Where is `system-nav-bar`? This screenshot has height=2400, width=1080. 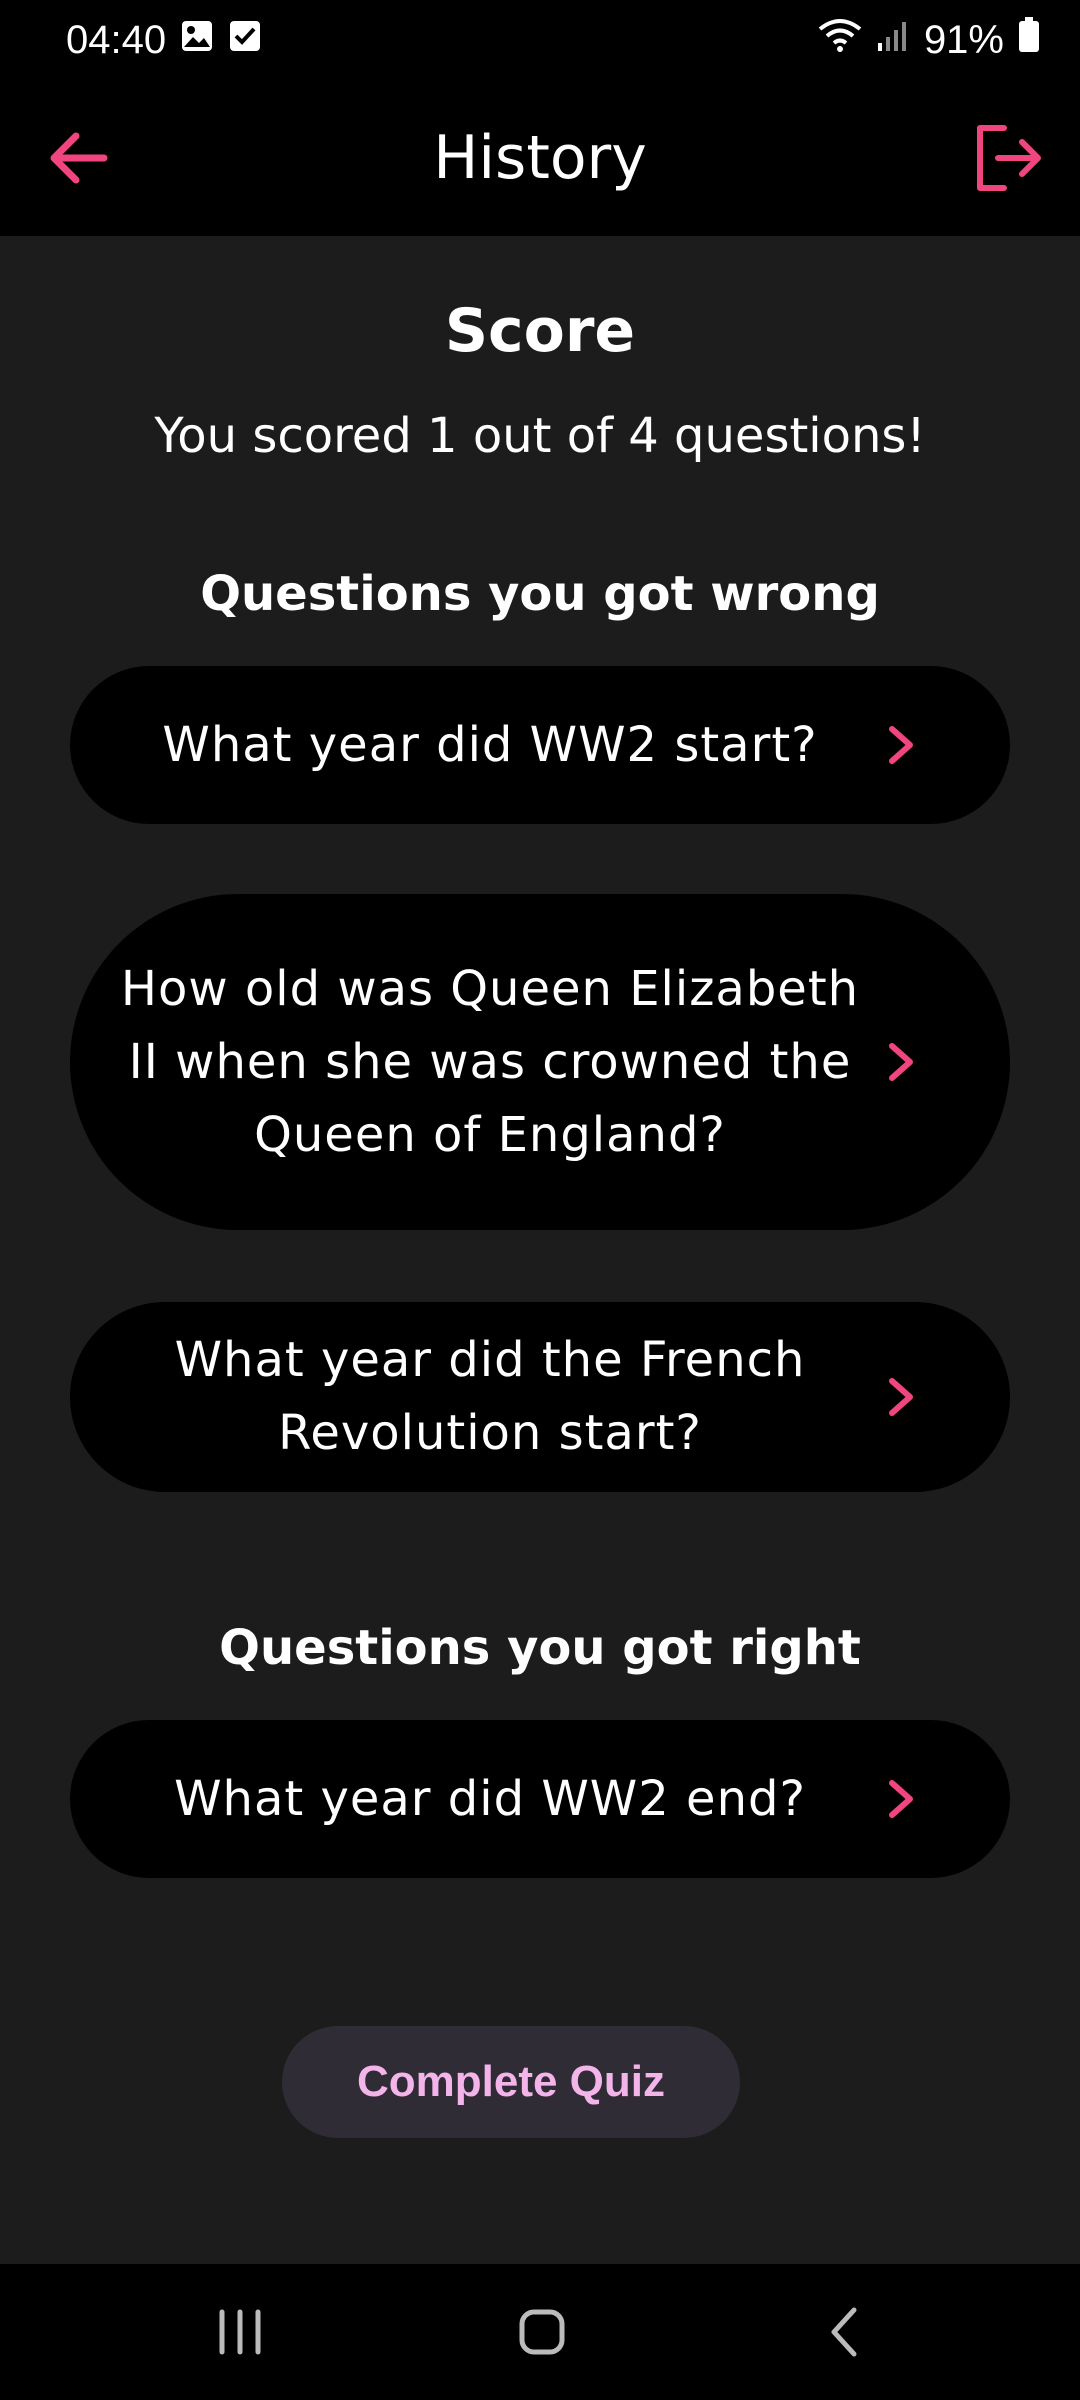
system-nav-bar is located at coordinates (540, 2332).